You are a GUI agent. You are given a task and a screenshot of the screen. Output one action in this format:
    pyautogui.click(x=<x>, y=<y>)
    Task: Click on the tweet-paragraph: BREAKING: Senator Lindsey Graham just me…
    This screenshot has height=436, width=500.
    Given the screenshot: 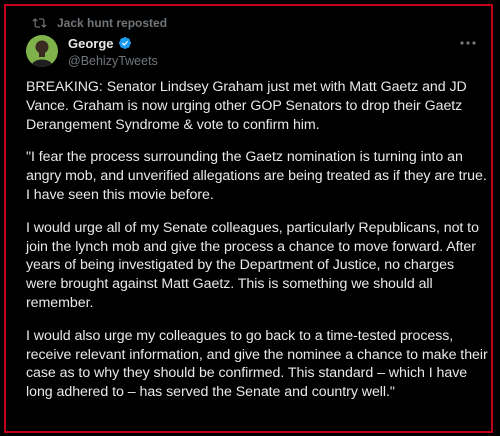 What is the action you would take?
    pyautogui.click(x=246, y=106)
    